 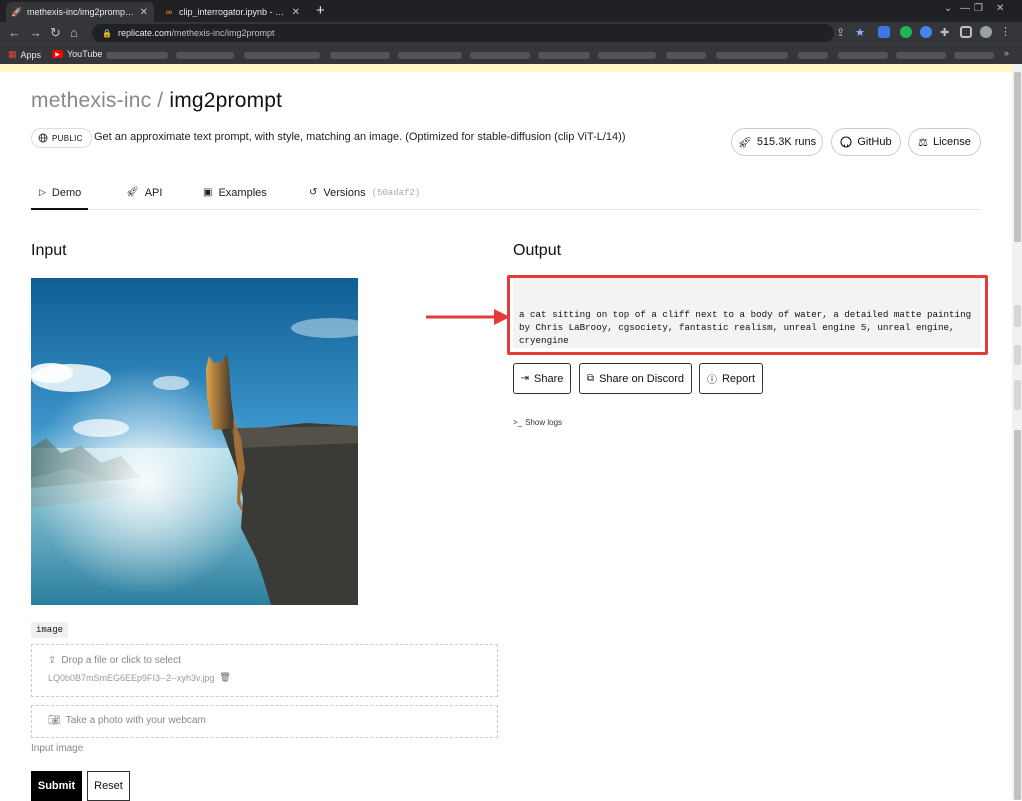 I want to click on dropzone-label: Drop a file or click to select, so click(x=121, y=660).